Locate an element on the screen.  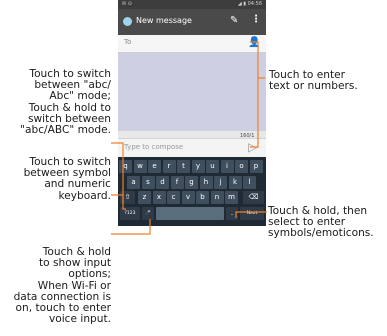
app-title: New message is located at coordinates (164, 20).